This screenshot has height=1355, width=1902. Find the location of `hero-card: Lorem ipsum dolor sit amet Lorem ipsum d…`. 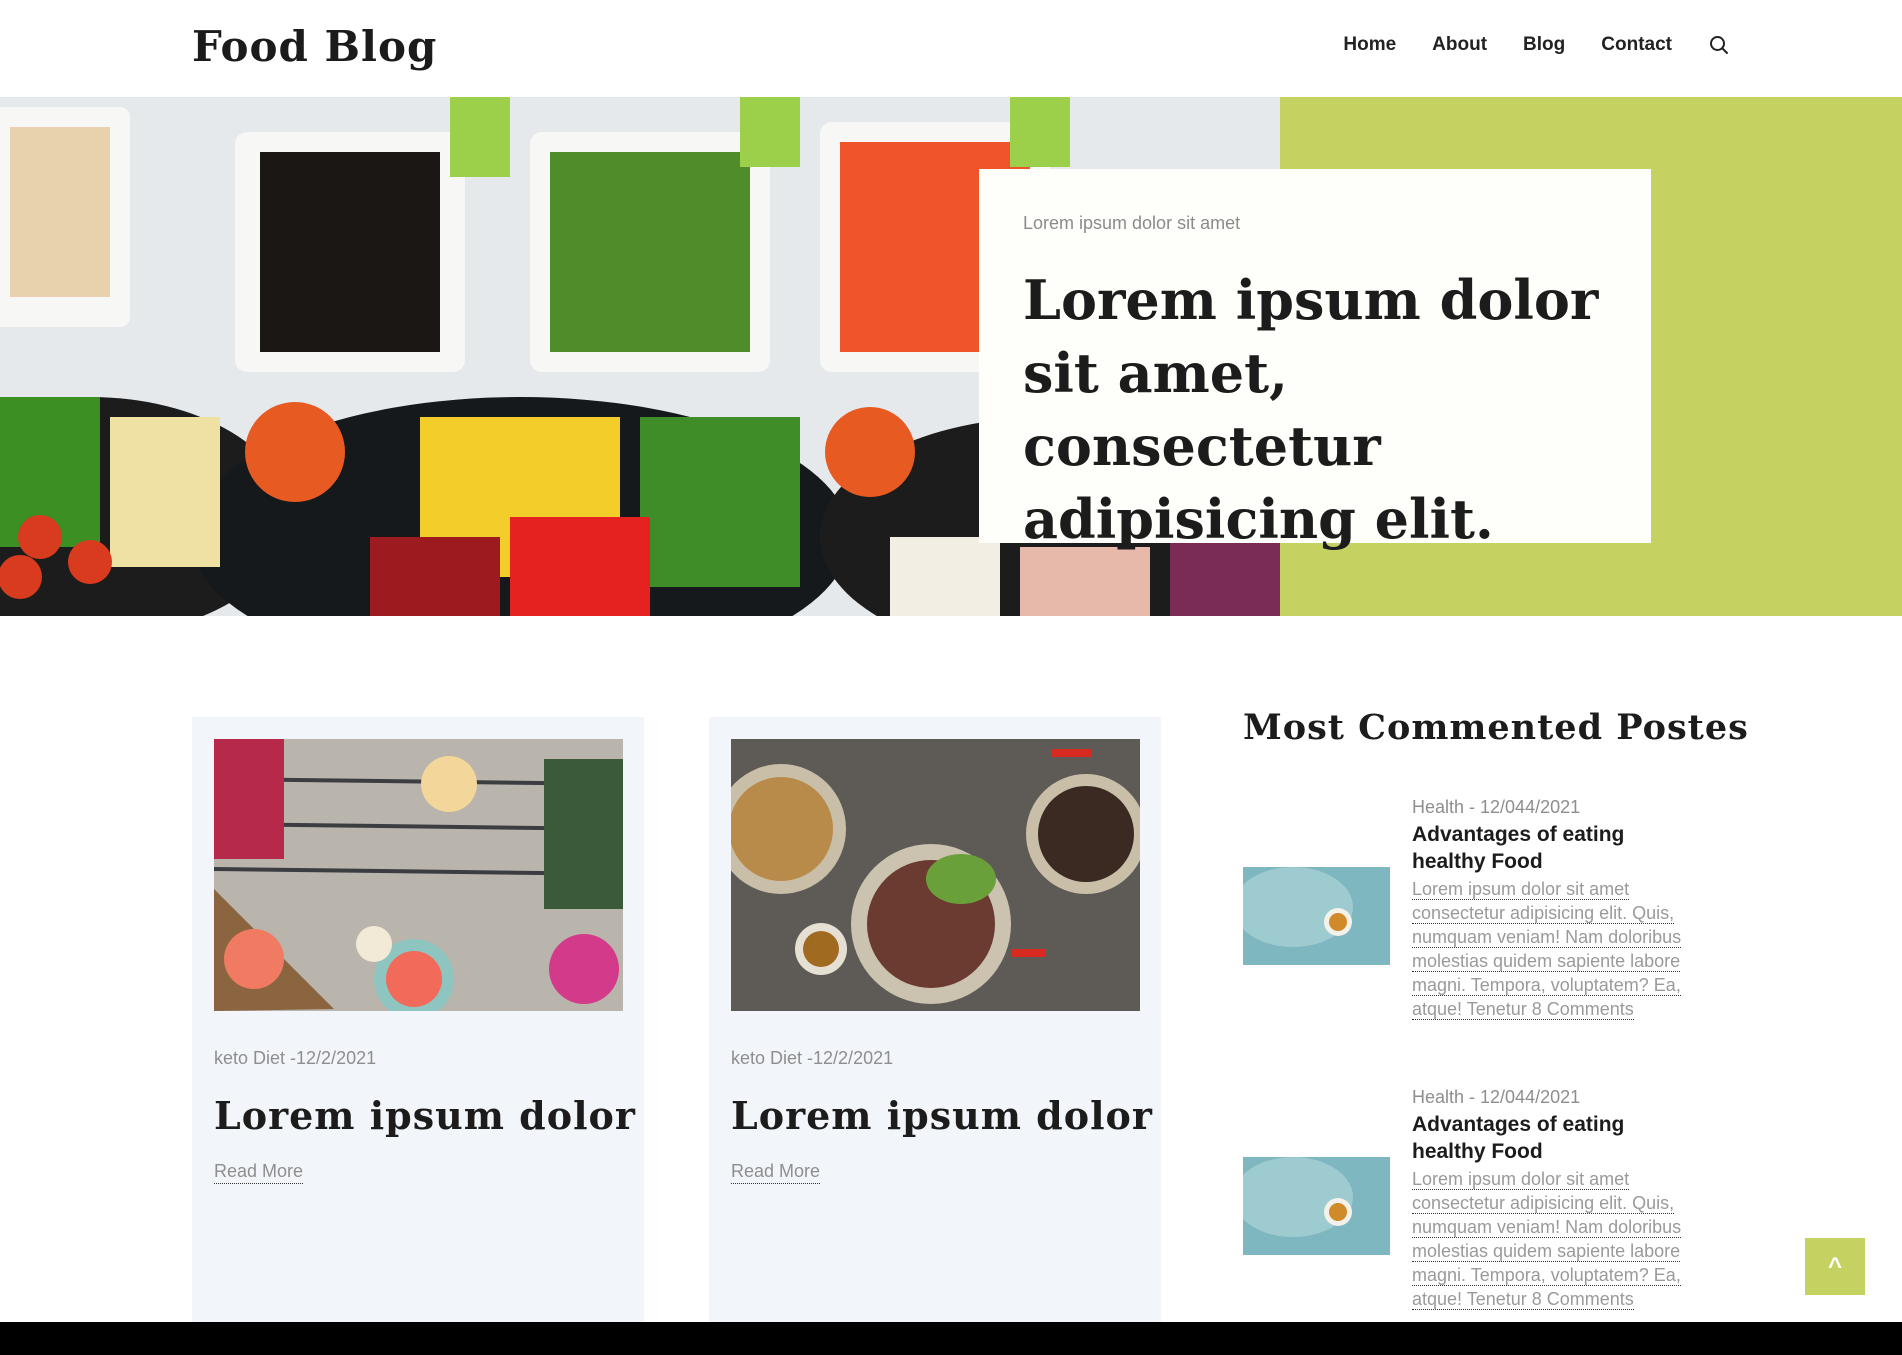

hero-card: Lorem ipsum dolor sit amet Lorem ipsum d… is located at coordinates (1315, 360).